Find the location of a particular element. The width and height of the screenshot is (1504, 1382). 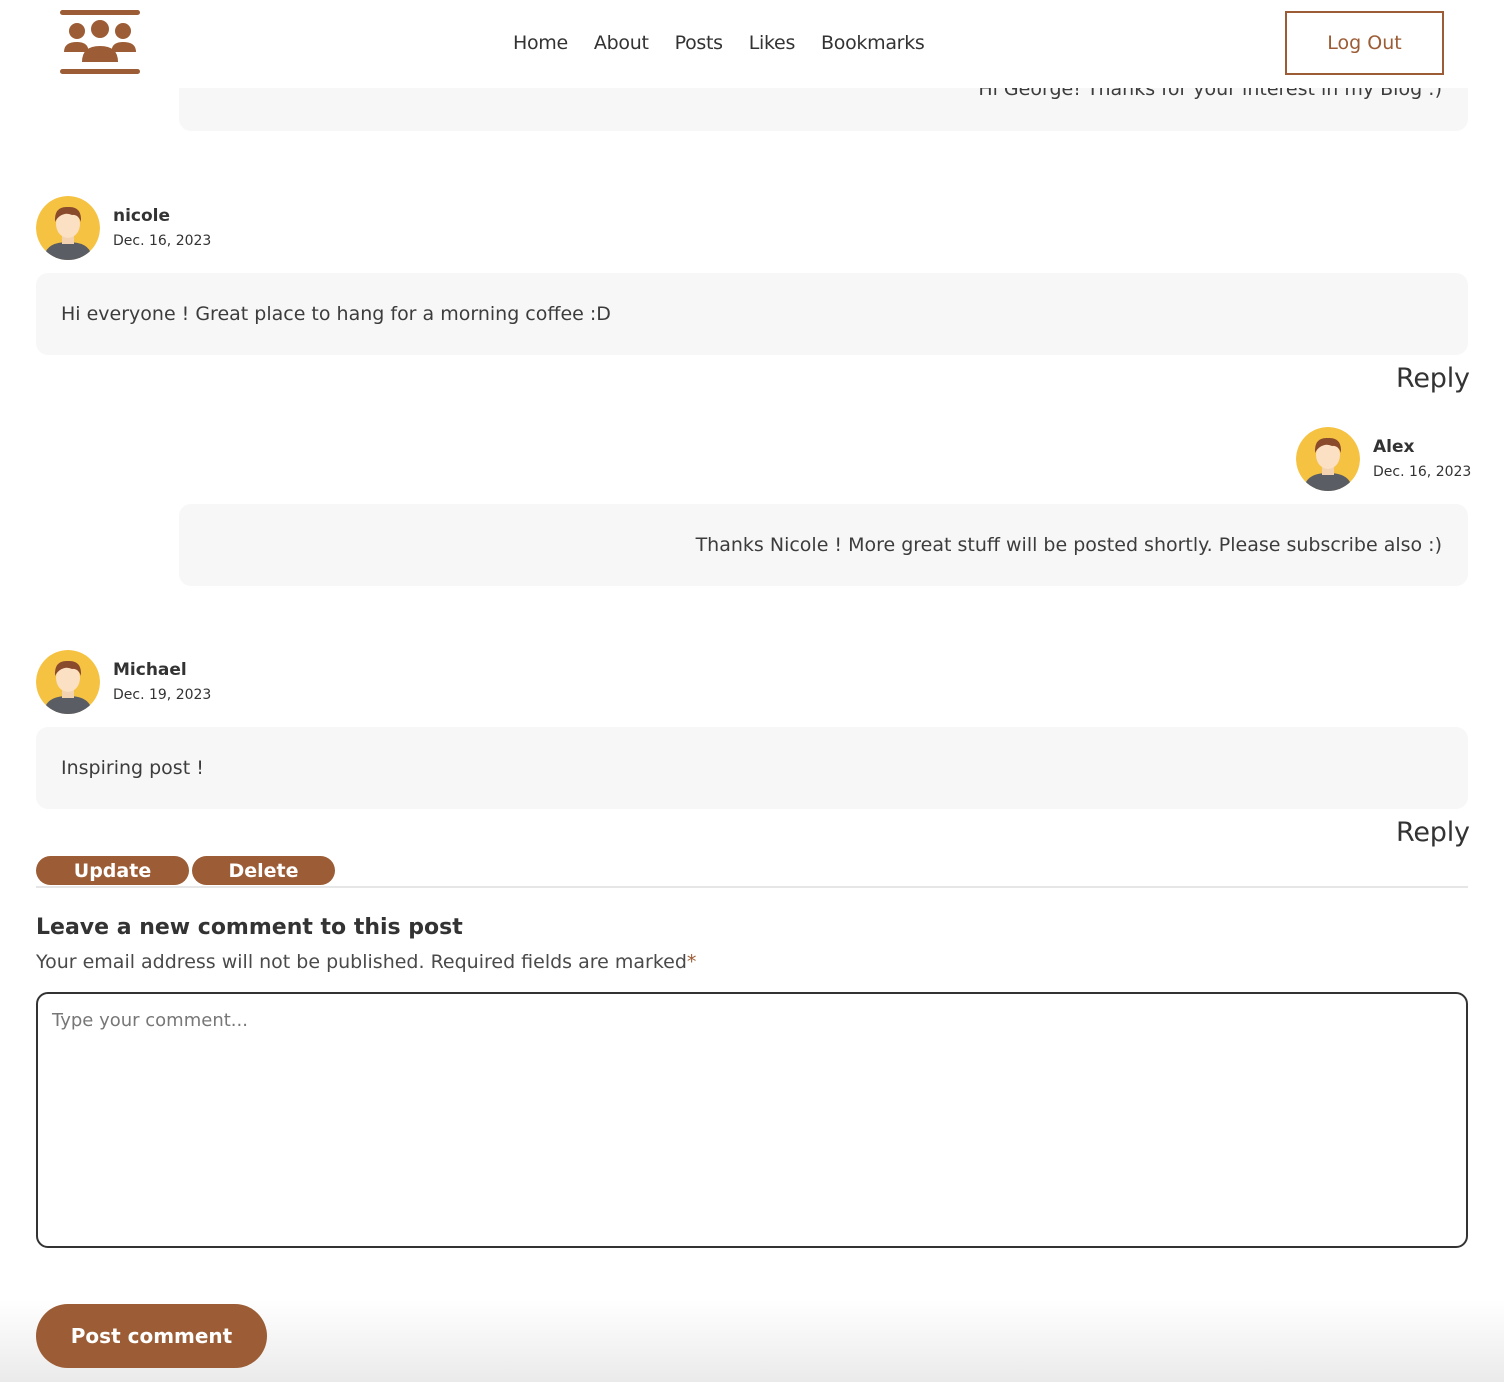

nav-posts: Posts is located at coordinates (699, 43).